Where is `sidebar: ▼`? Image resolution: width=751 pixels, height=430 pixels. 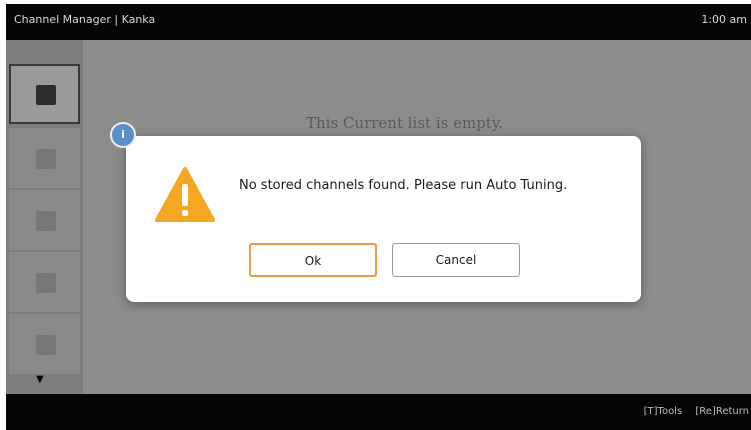 sidebar: ▼ is located at coordinates (44, 217).